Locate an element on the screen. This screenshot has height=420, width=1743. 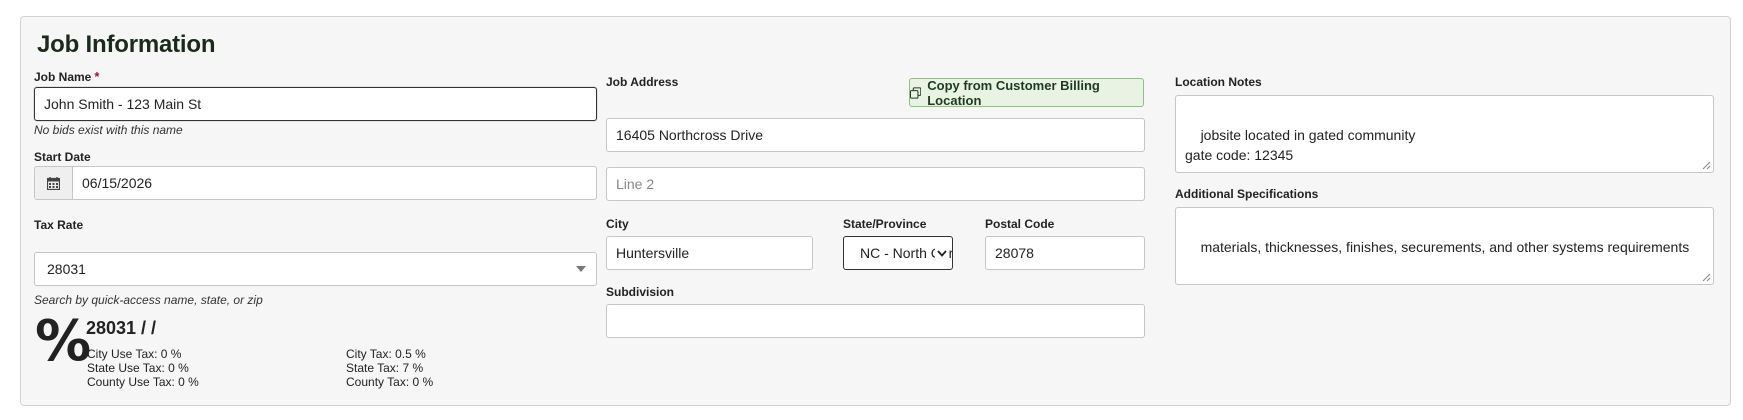
tax-rate-value: 28031 is located at coordinates (66, 269).